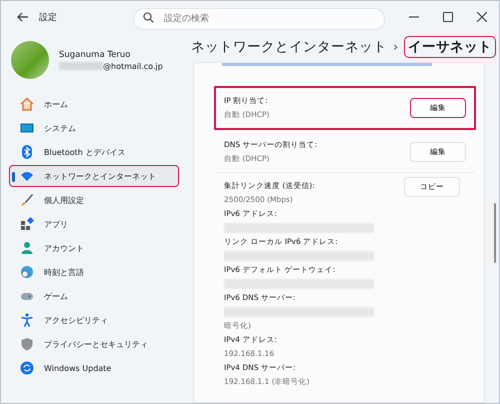  What do you see at coordinates (94, 368) in the screenshot?
I see `sidebar-item: Windows Update` at bounding box center [94, 368].